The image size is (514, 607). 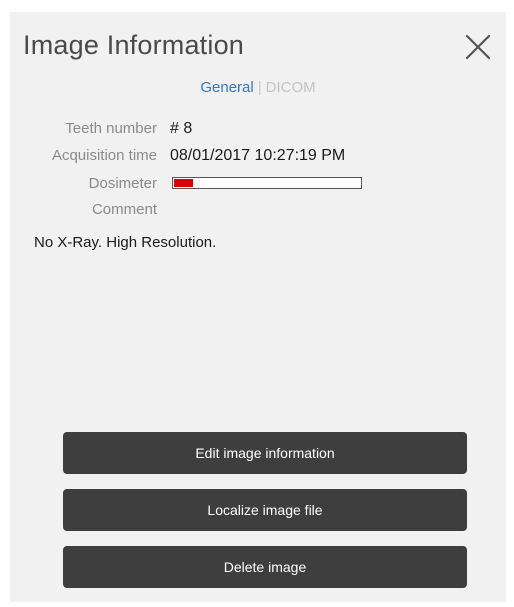 What do you see at coordinates (104, 155) in the screenshot?
I see `acquisition-time-label: Acquisition time` at bounding box center [104, 155].